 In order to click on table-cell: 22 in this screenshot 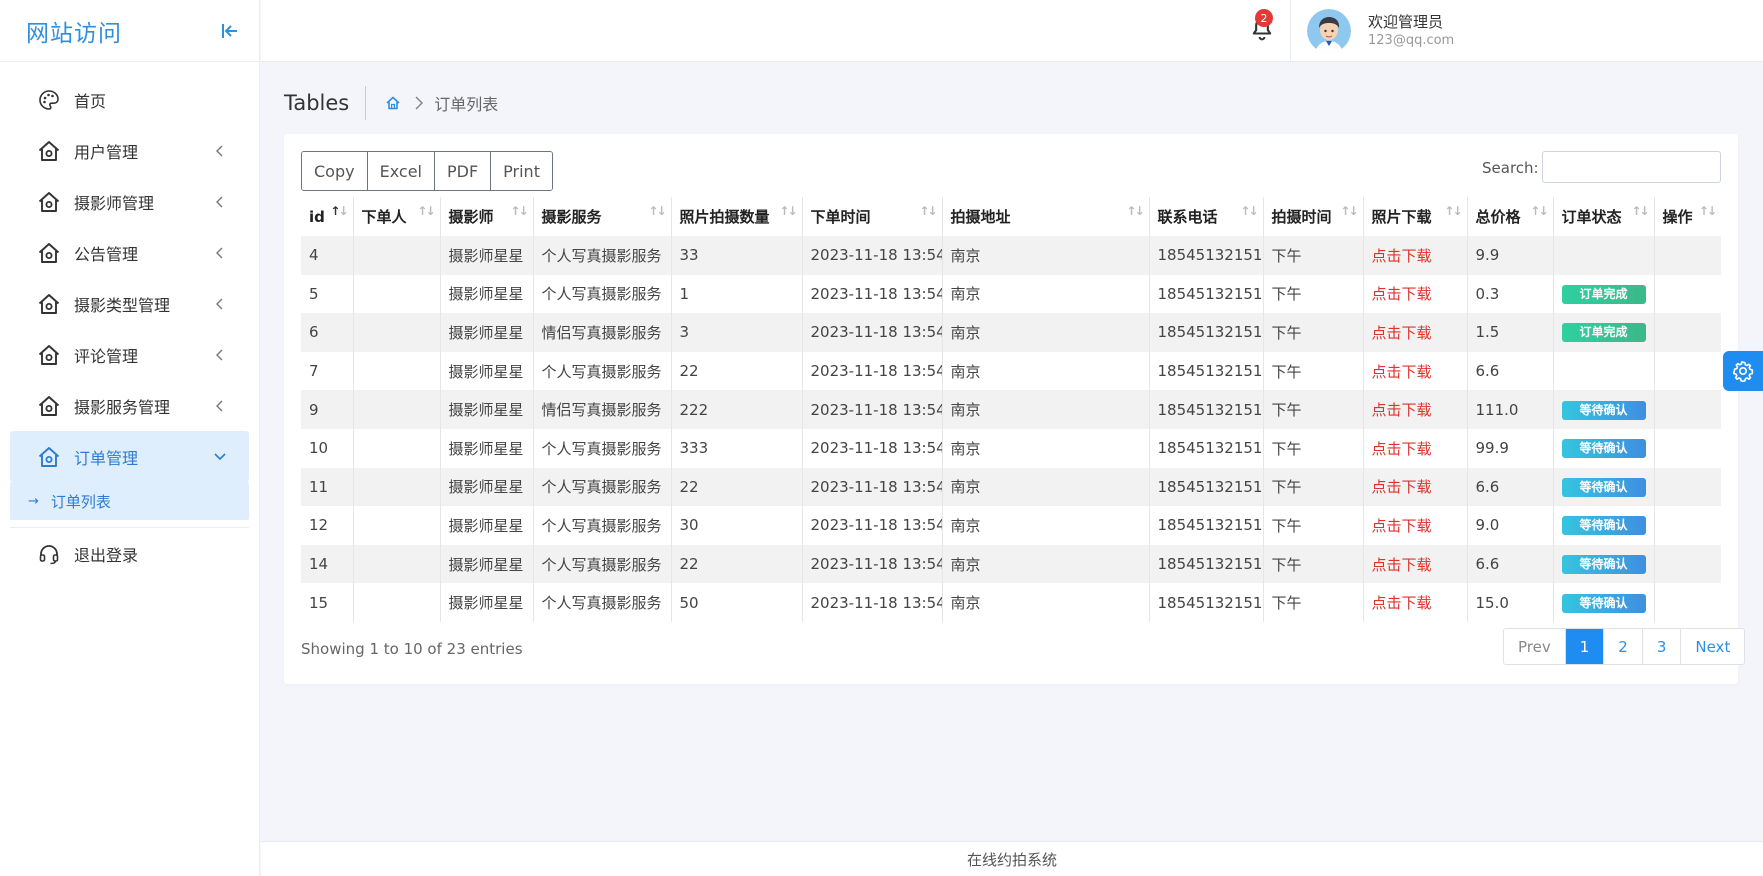, I will do `click(736, 371)`.